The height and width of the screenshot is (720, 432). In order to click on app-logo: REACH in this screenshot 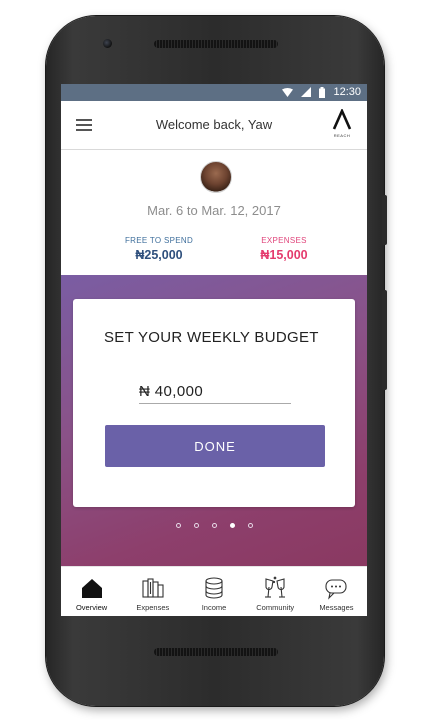, I will do `click(342, 124)`.